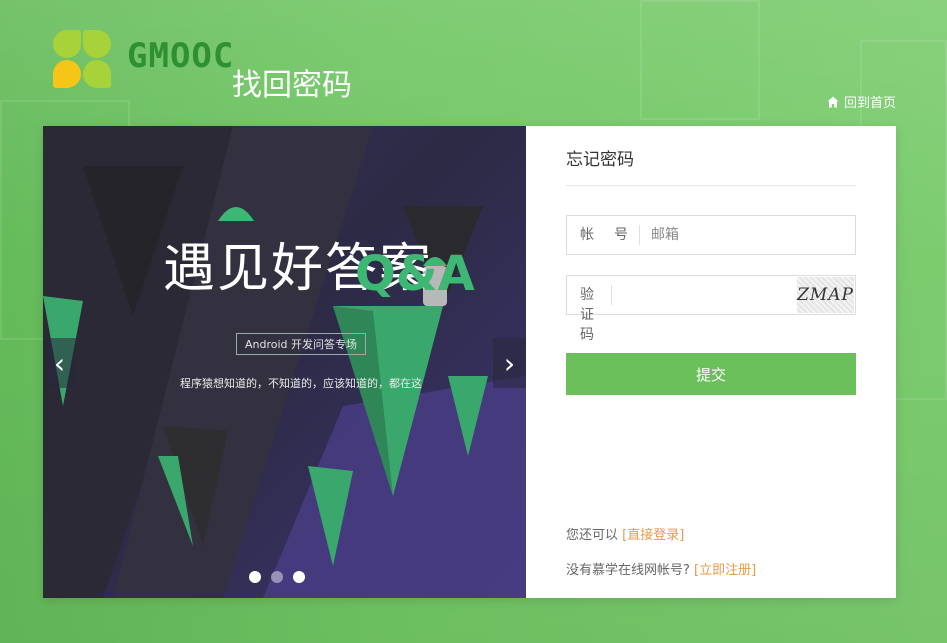 The width and height of the screenshot is (947, 643). Describe the element at coordinates (833, 101) in the screenshot. I see `home-icon` at that location.